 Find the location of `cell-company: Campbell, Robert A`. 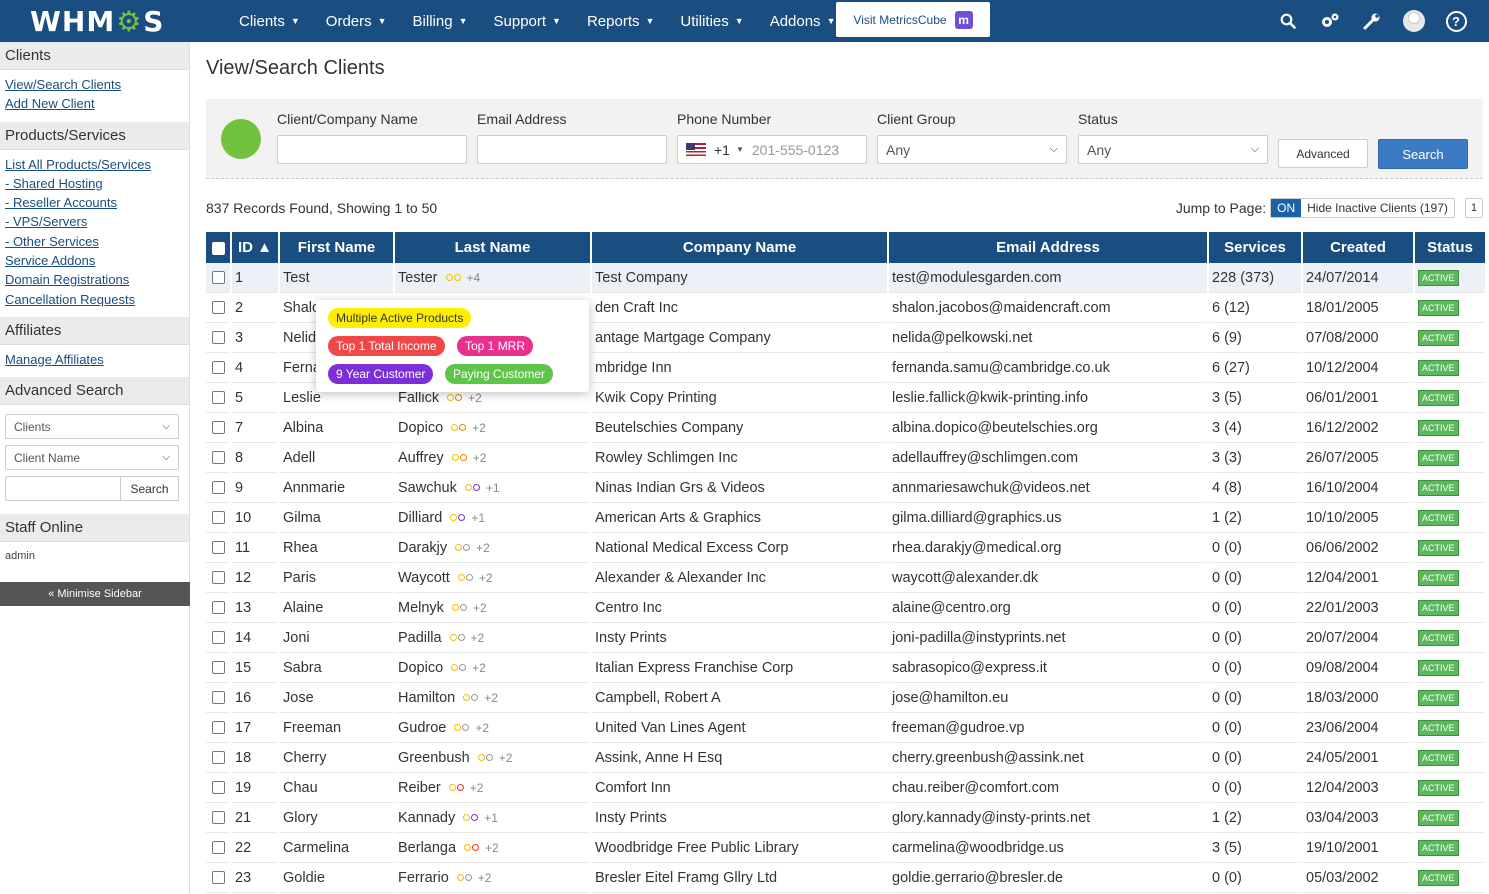

cell-company: Campbell, Robert A is located at coordinates (739, 698).